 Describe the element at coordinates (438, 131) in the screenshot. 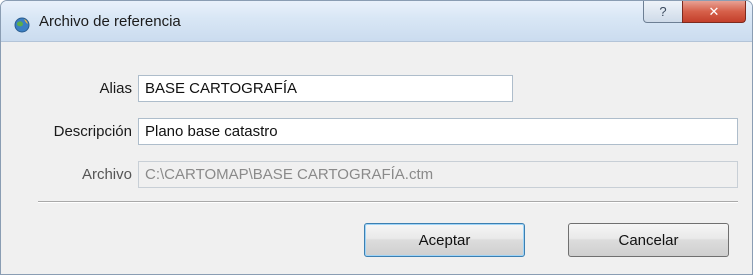

I see `descripcion-field: Plano base catastro` at that location.